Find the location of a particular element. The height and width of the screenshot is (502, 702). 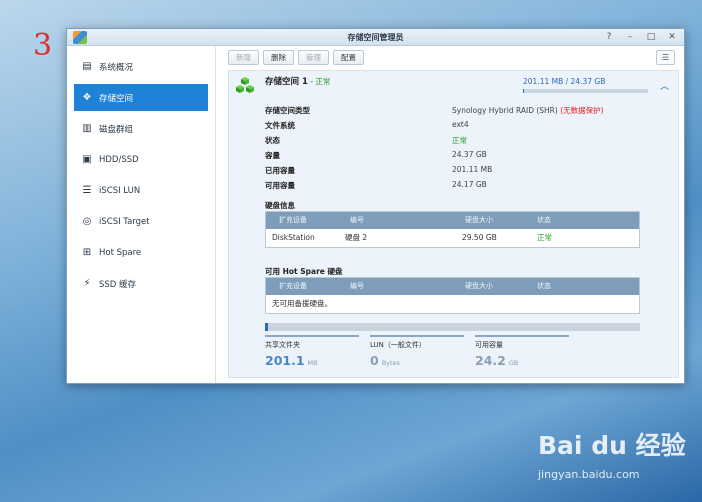

prop-value: 201.11 MB is located at coordinates (472, 169).